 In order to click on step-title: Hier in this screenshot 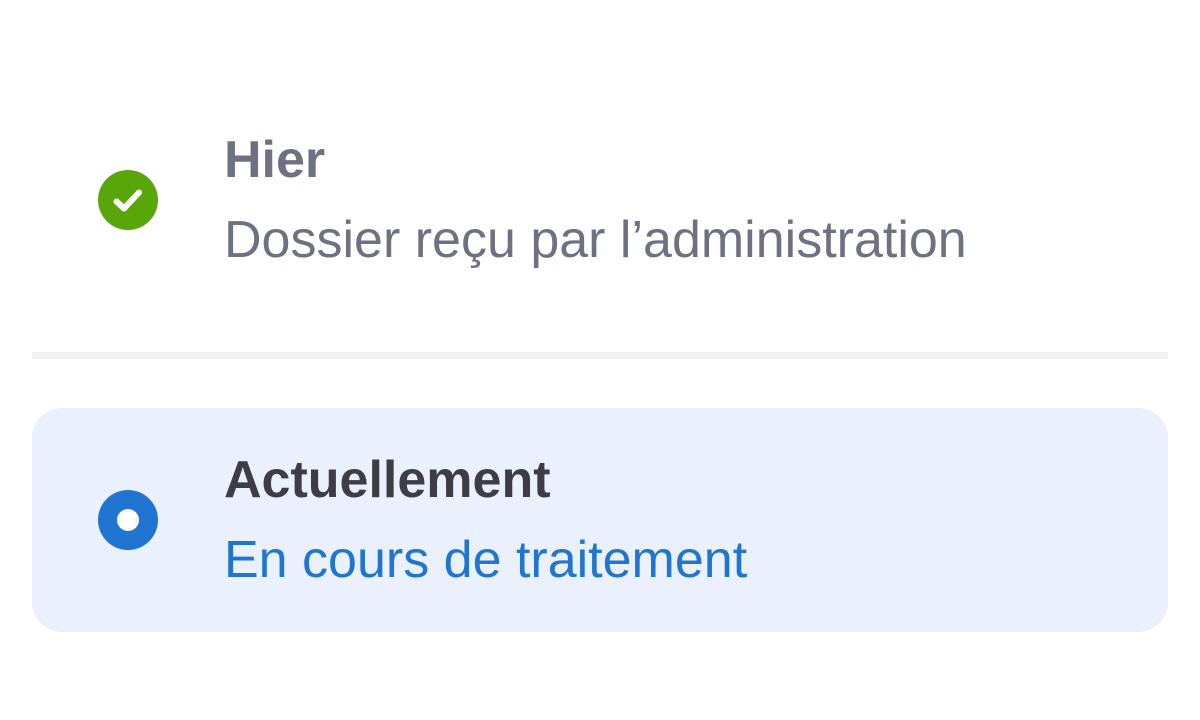, I will do `click(275, 160)`.